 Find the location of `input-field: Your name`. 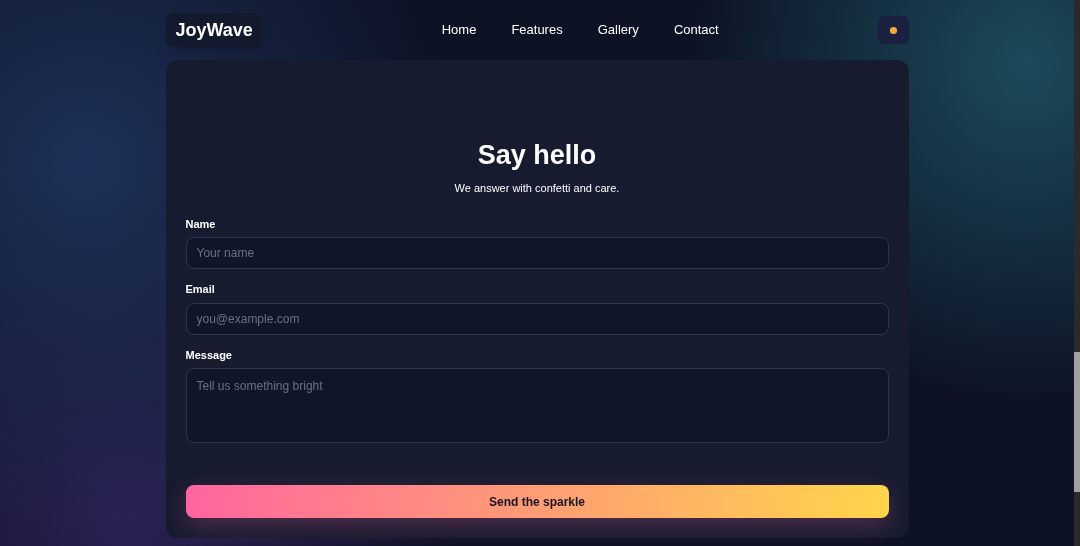

input-field: Your name is located at coordinates (537, 253).